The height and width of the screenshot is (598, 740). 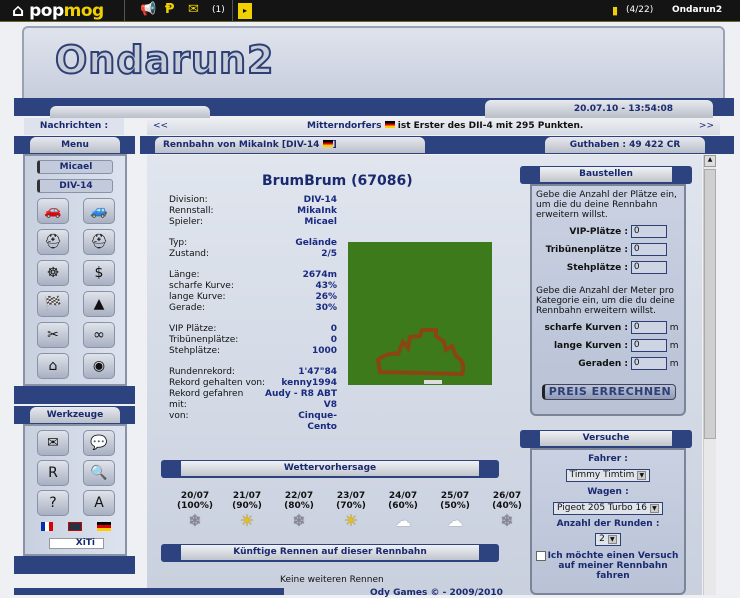 What do you see at coordinates (316, 243) in the screenshot?
I see `stat-value: Gelände` at bounding box center [316, 243].